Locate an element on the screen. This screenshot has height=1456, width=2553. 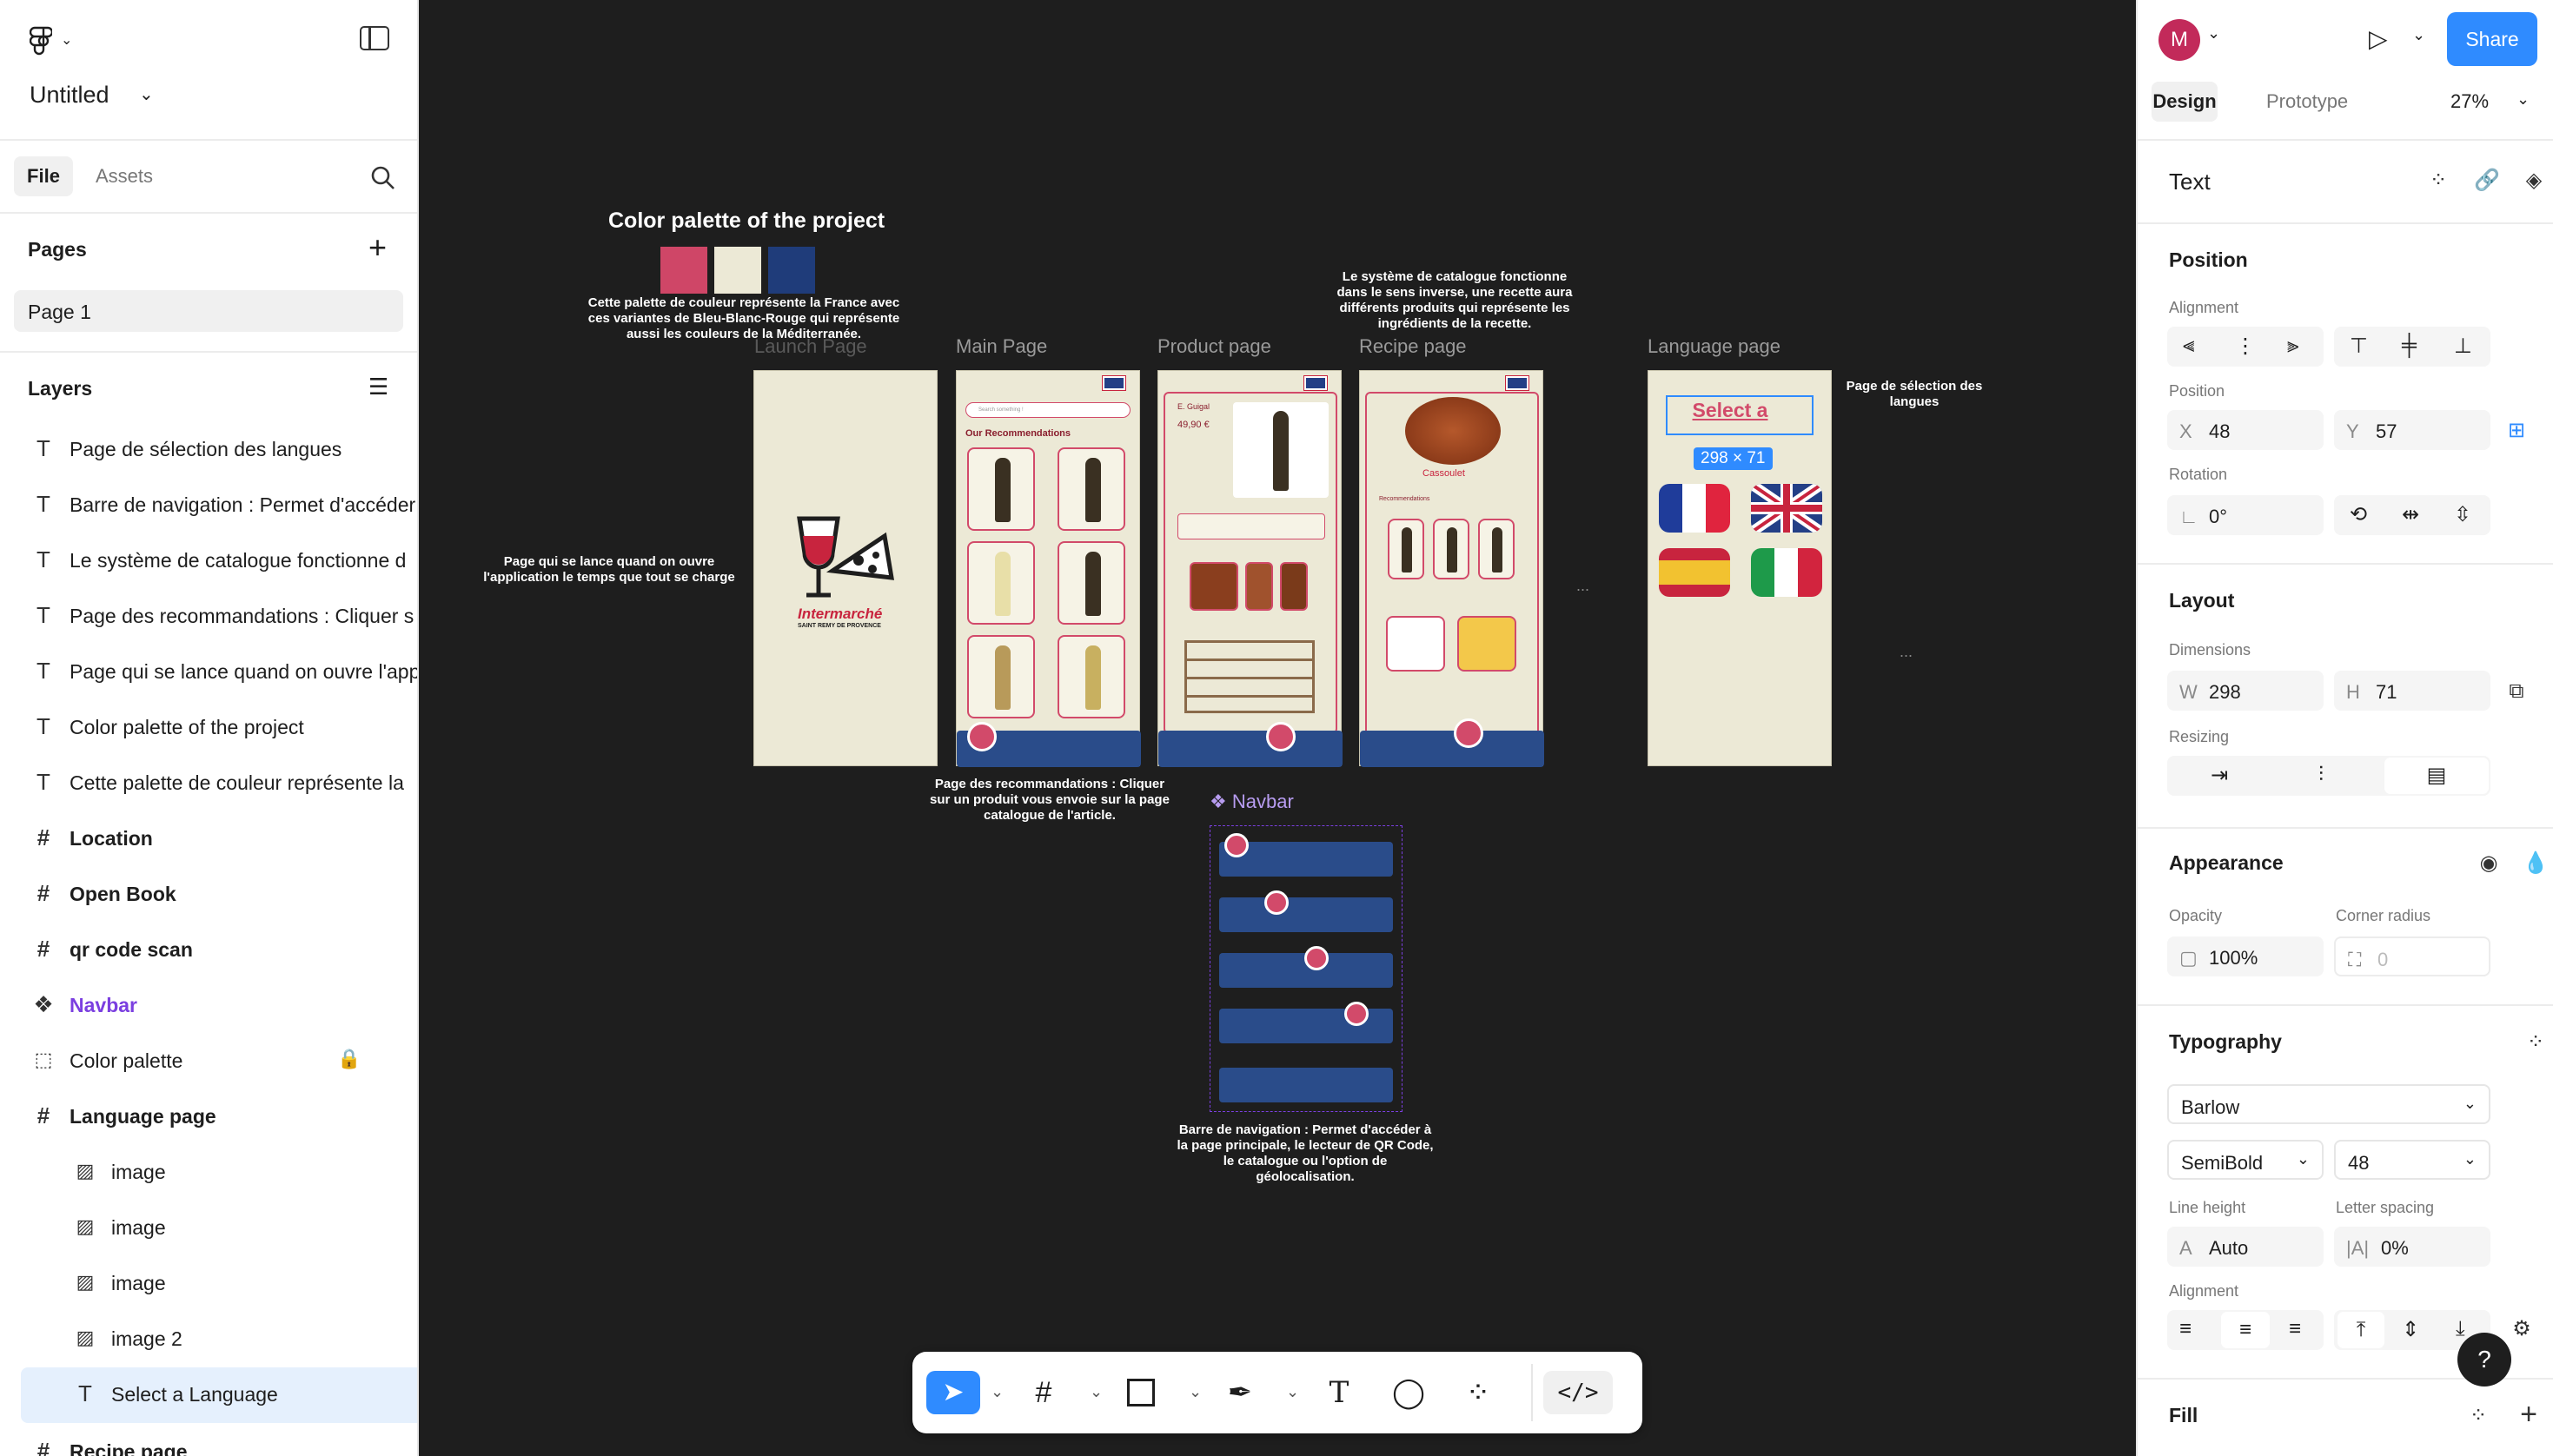
palette-swatch-blue is located at coordinates (791, 270).